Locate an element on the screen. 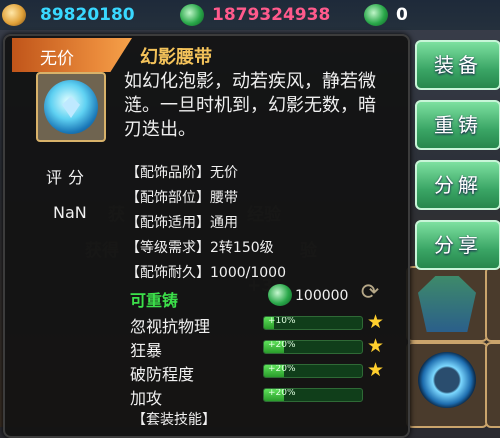 This screenshot has height=438, width=500. currency-bar: 89820180 1879324938 0 is located at coordinates (250, 15).